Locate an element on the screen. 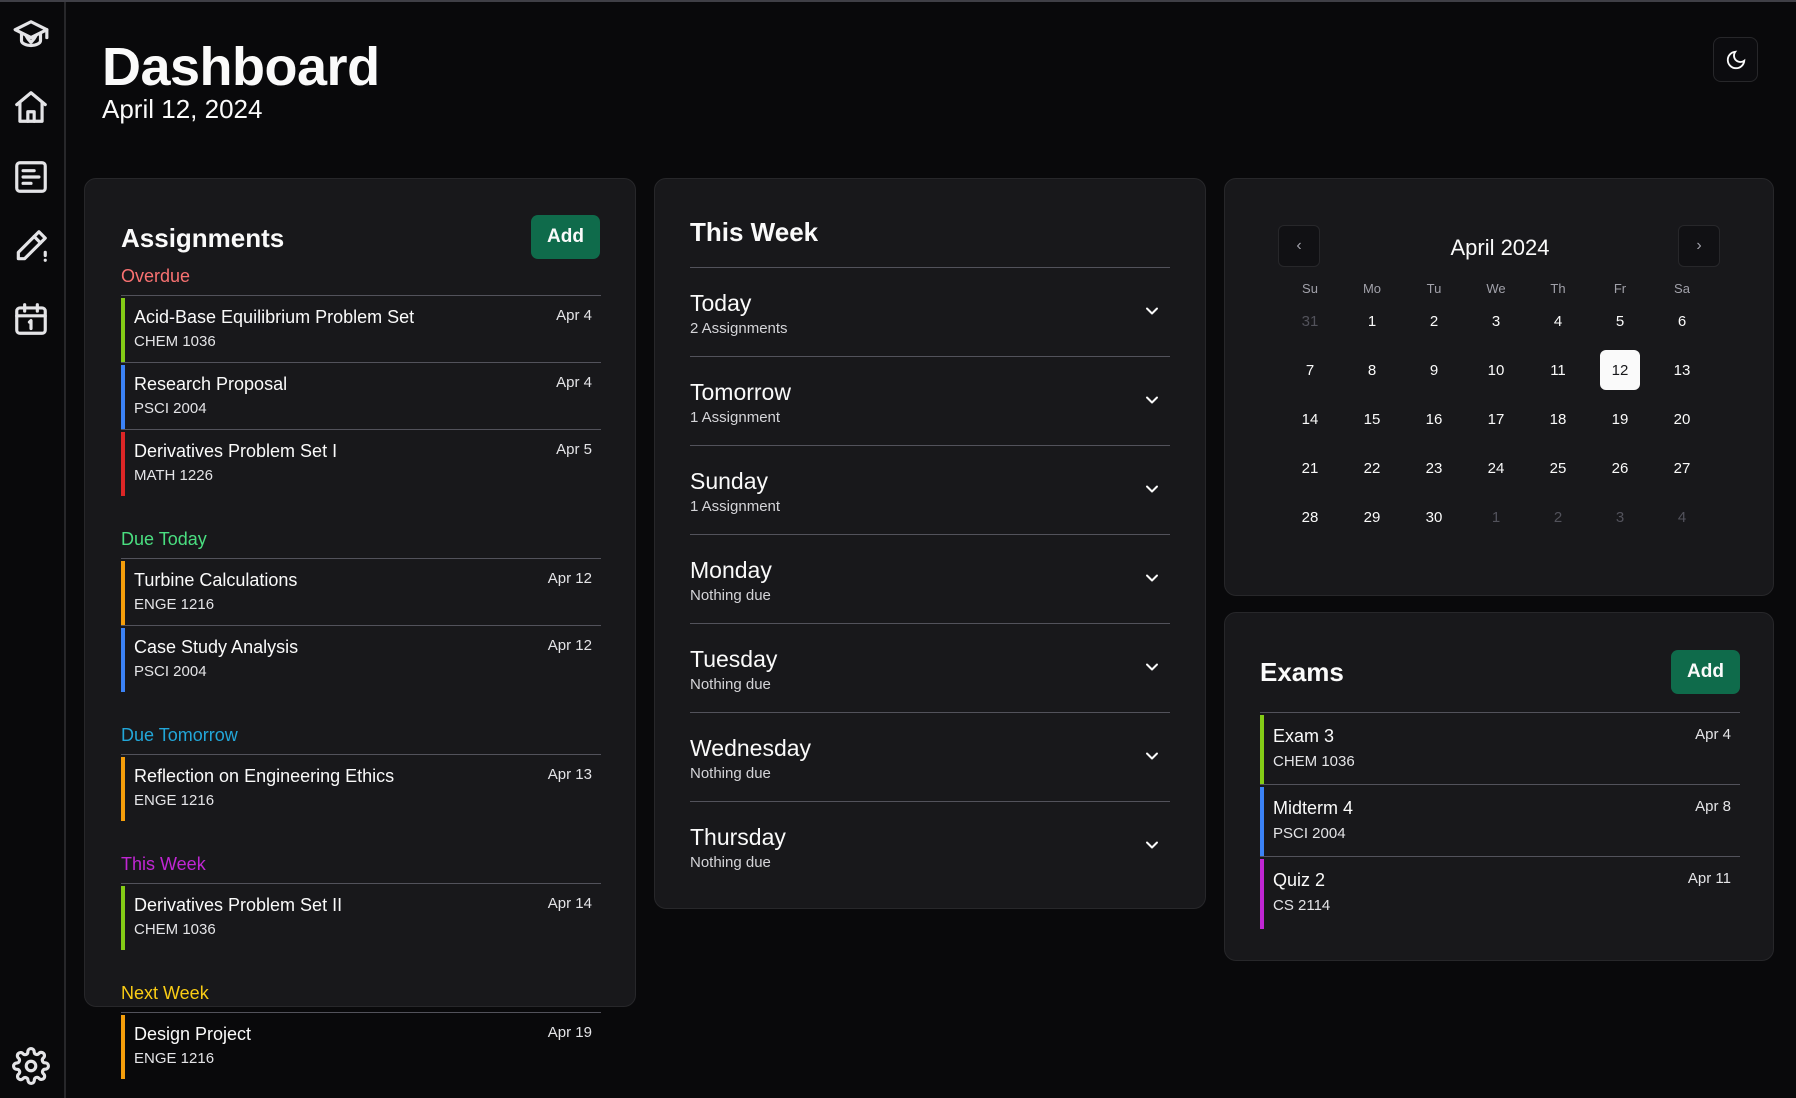  calendar-day: 8 is located at coordinates (1372, 370).